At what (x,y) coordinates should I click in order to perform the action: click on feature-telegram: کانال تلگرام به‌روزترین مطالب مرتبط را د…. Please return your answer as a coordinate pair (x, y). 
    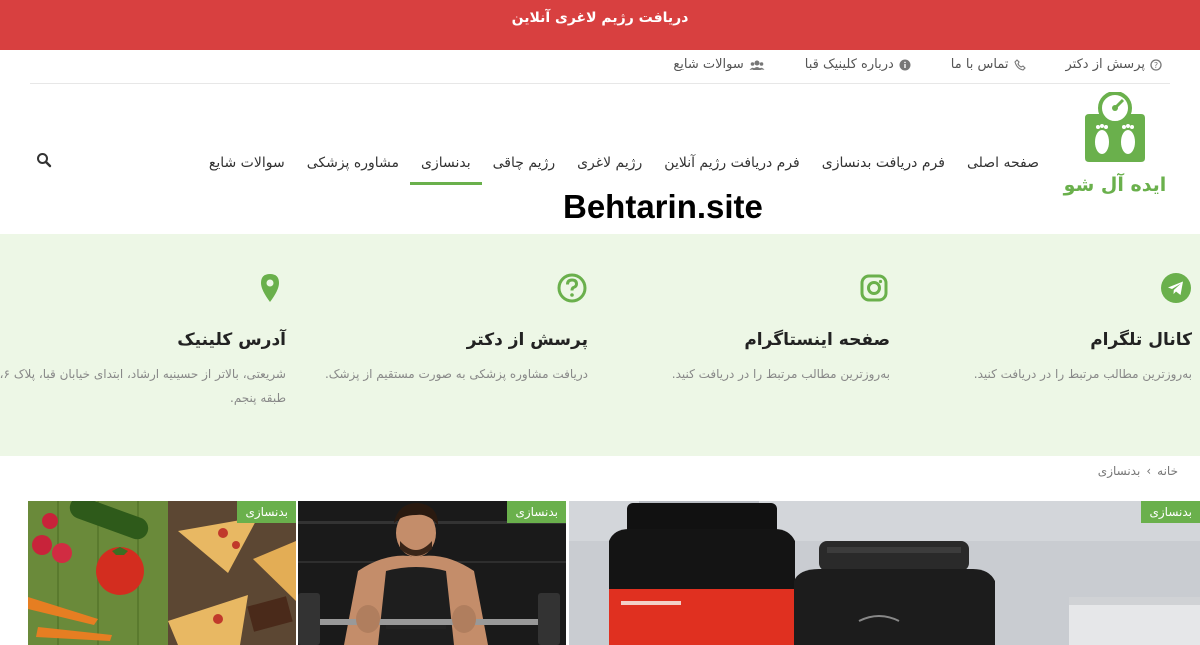
    Looking at the image, I should click on (1047, 345).